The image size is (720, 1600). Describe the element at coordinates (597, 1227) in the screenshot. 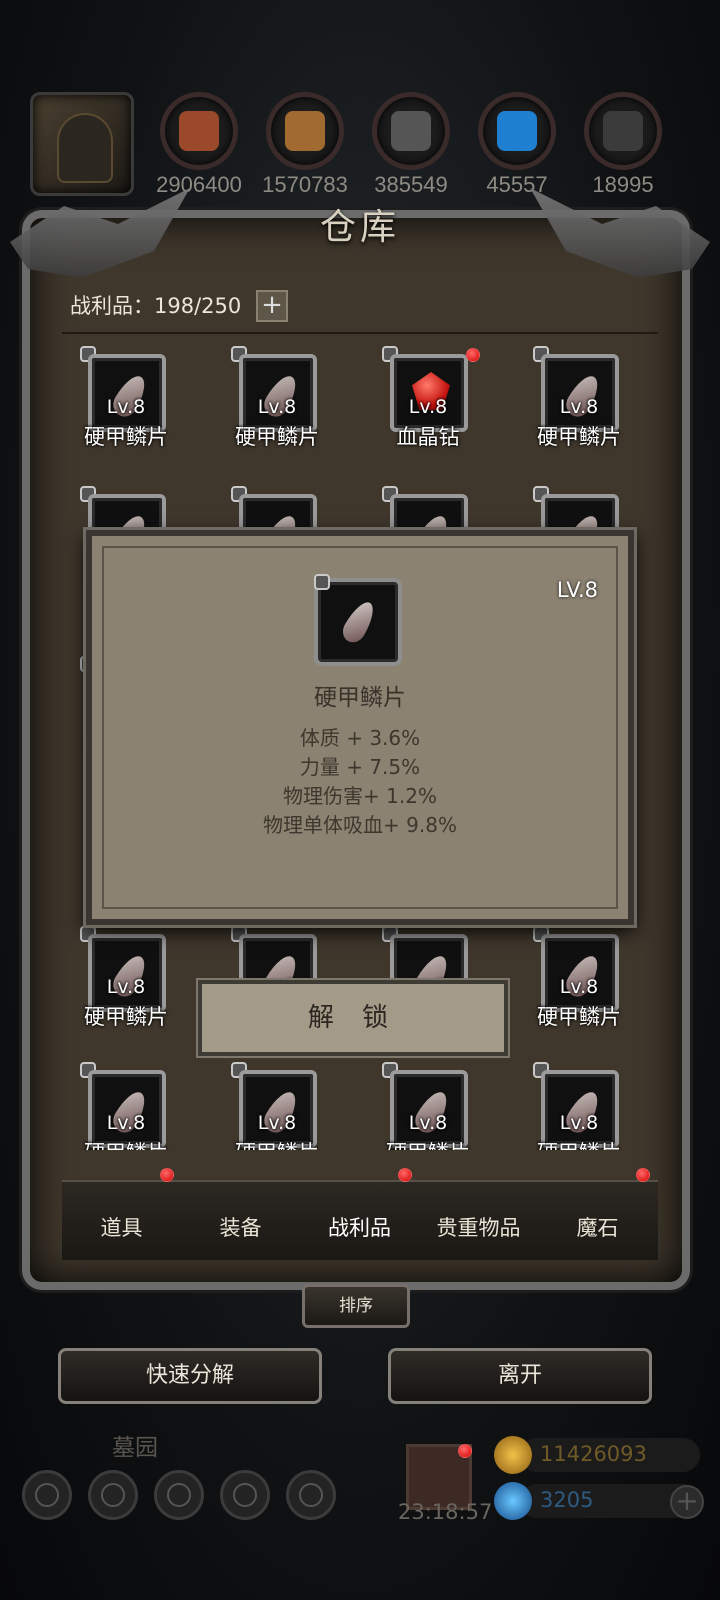

I see `tab-4: 魔石` at that location.